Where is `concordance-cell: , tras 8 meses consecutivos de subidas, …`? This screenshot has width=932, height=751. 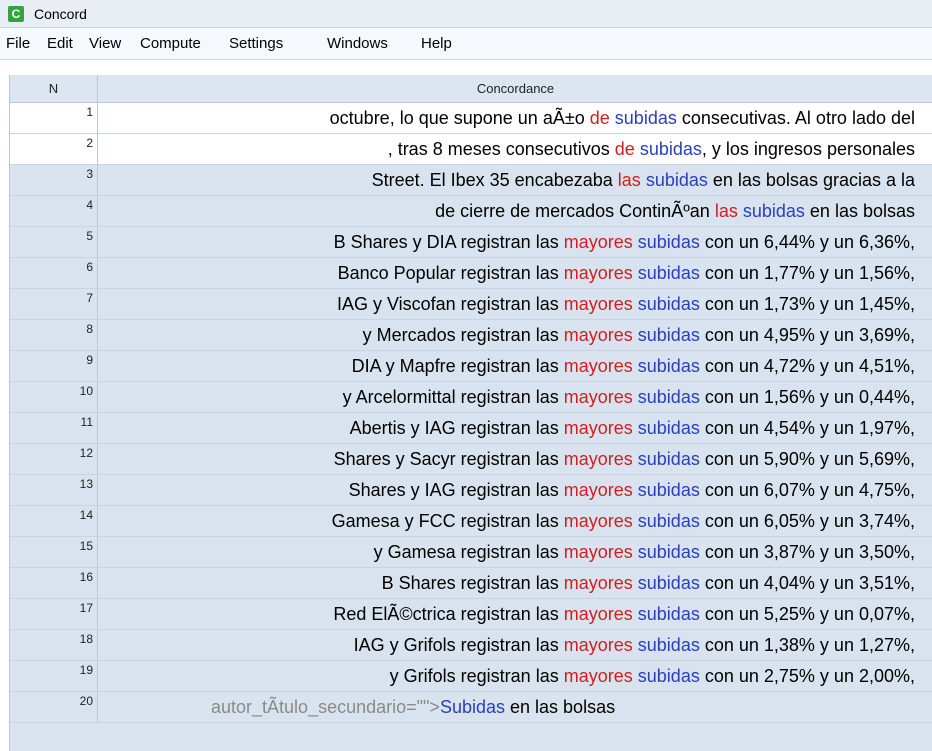
concordance-cell: , tras 8 meses consecutivos de subidas, … is located at coordinates (515, 149).